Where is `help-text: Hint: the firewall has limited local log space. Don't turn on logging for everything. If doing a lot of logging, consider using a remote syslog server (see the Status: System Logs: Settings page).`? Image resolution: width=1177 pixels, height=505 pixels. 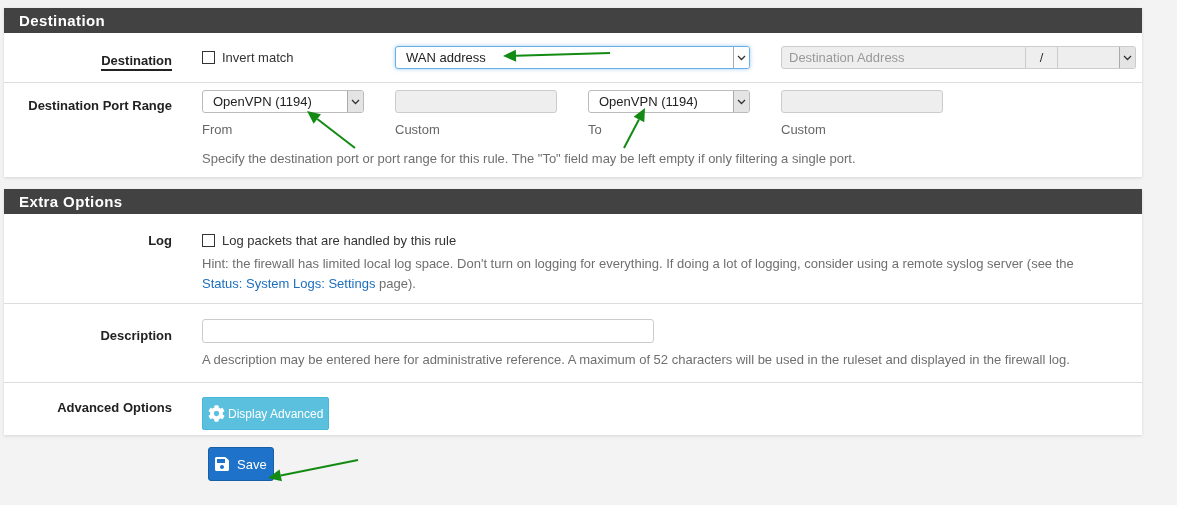
help-text: Hint: the firewall has limited local log space. Don't turn on logging for everything. If doing a lot of logging, consider using a remote syslog server (see the Status: System Logs: Settings page). is located at coordinates (638, 274).